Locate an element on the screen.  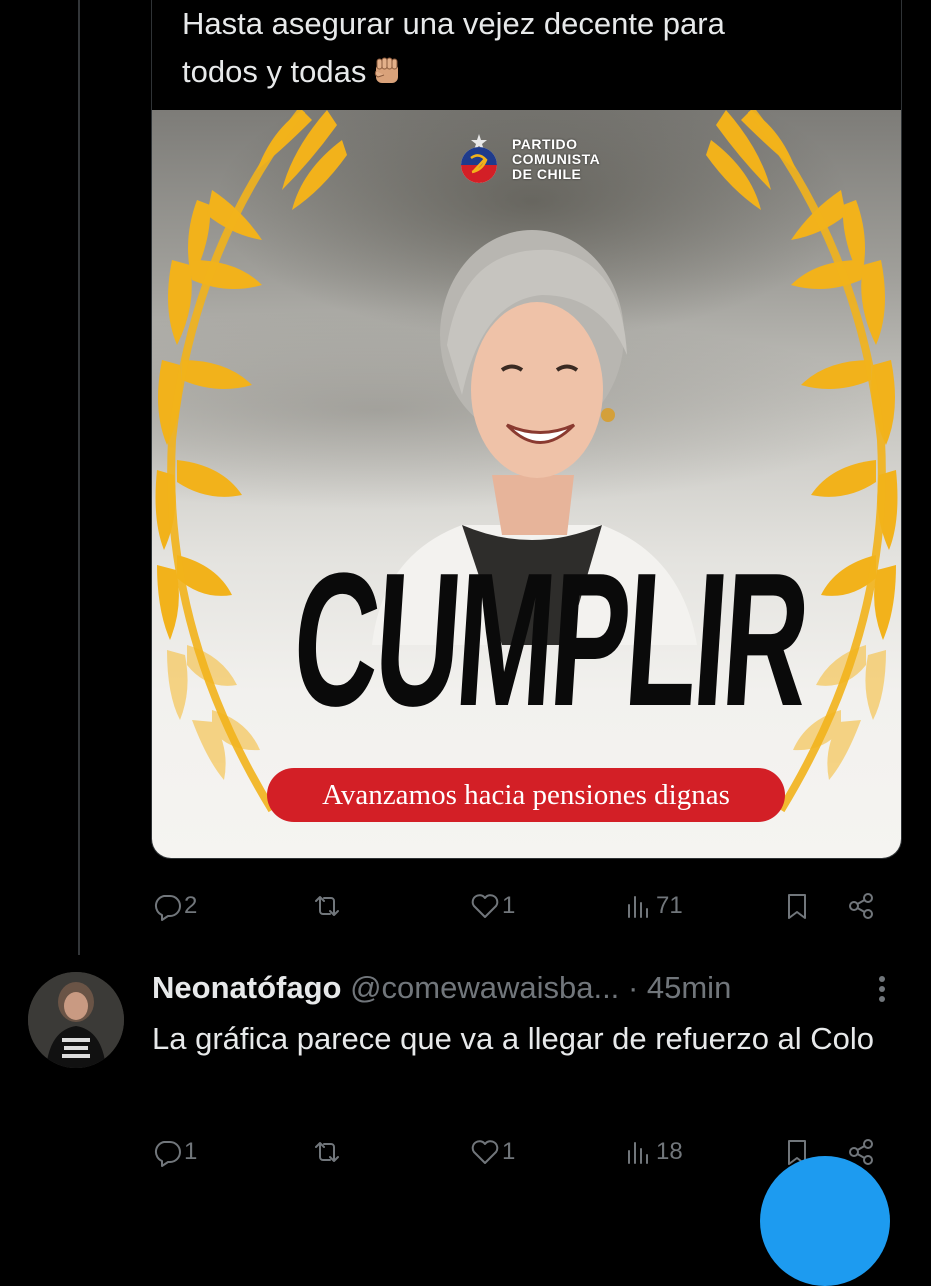
reply-button: 1 is located at coordinates (174, 1152).